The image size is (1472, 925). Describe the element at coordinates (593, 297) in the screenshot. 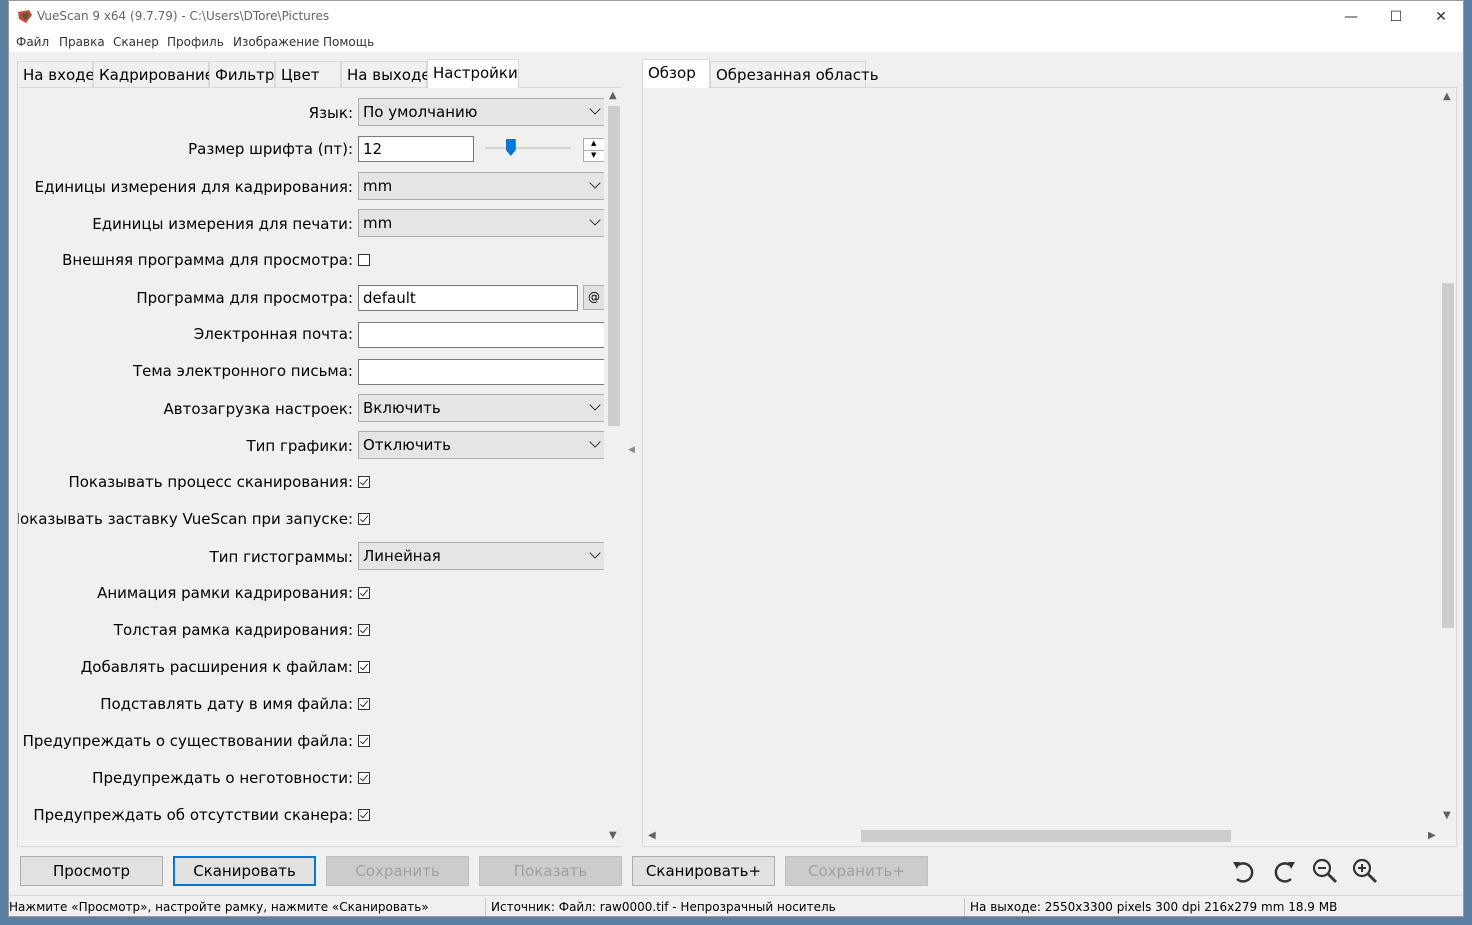

I see `browse-viewer-button: @` at that location.